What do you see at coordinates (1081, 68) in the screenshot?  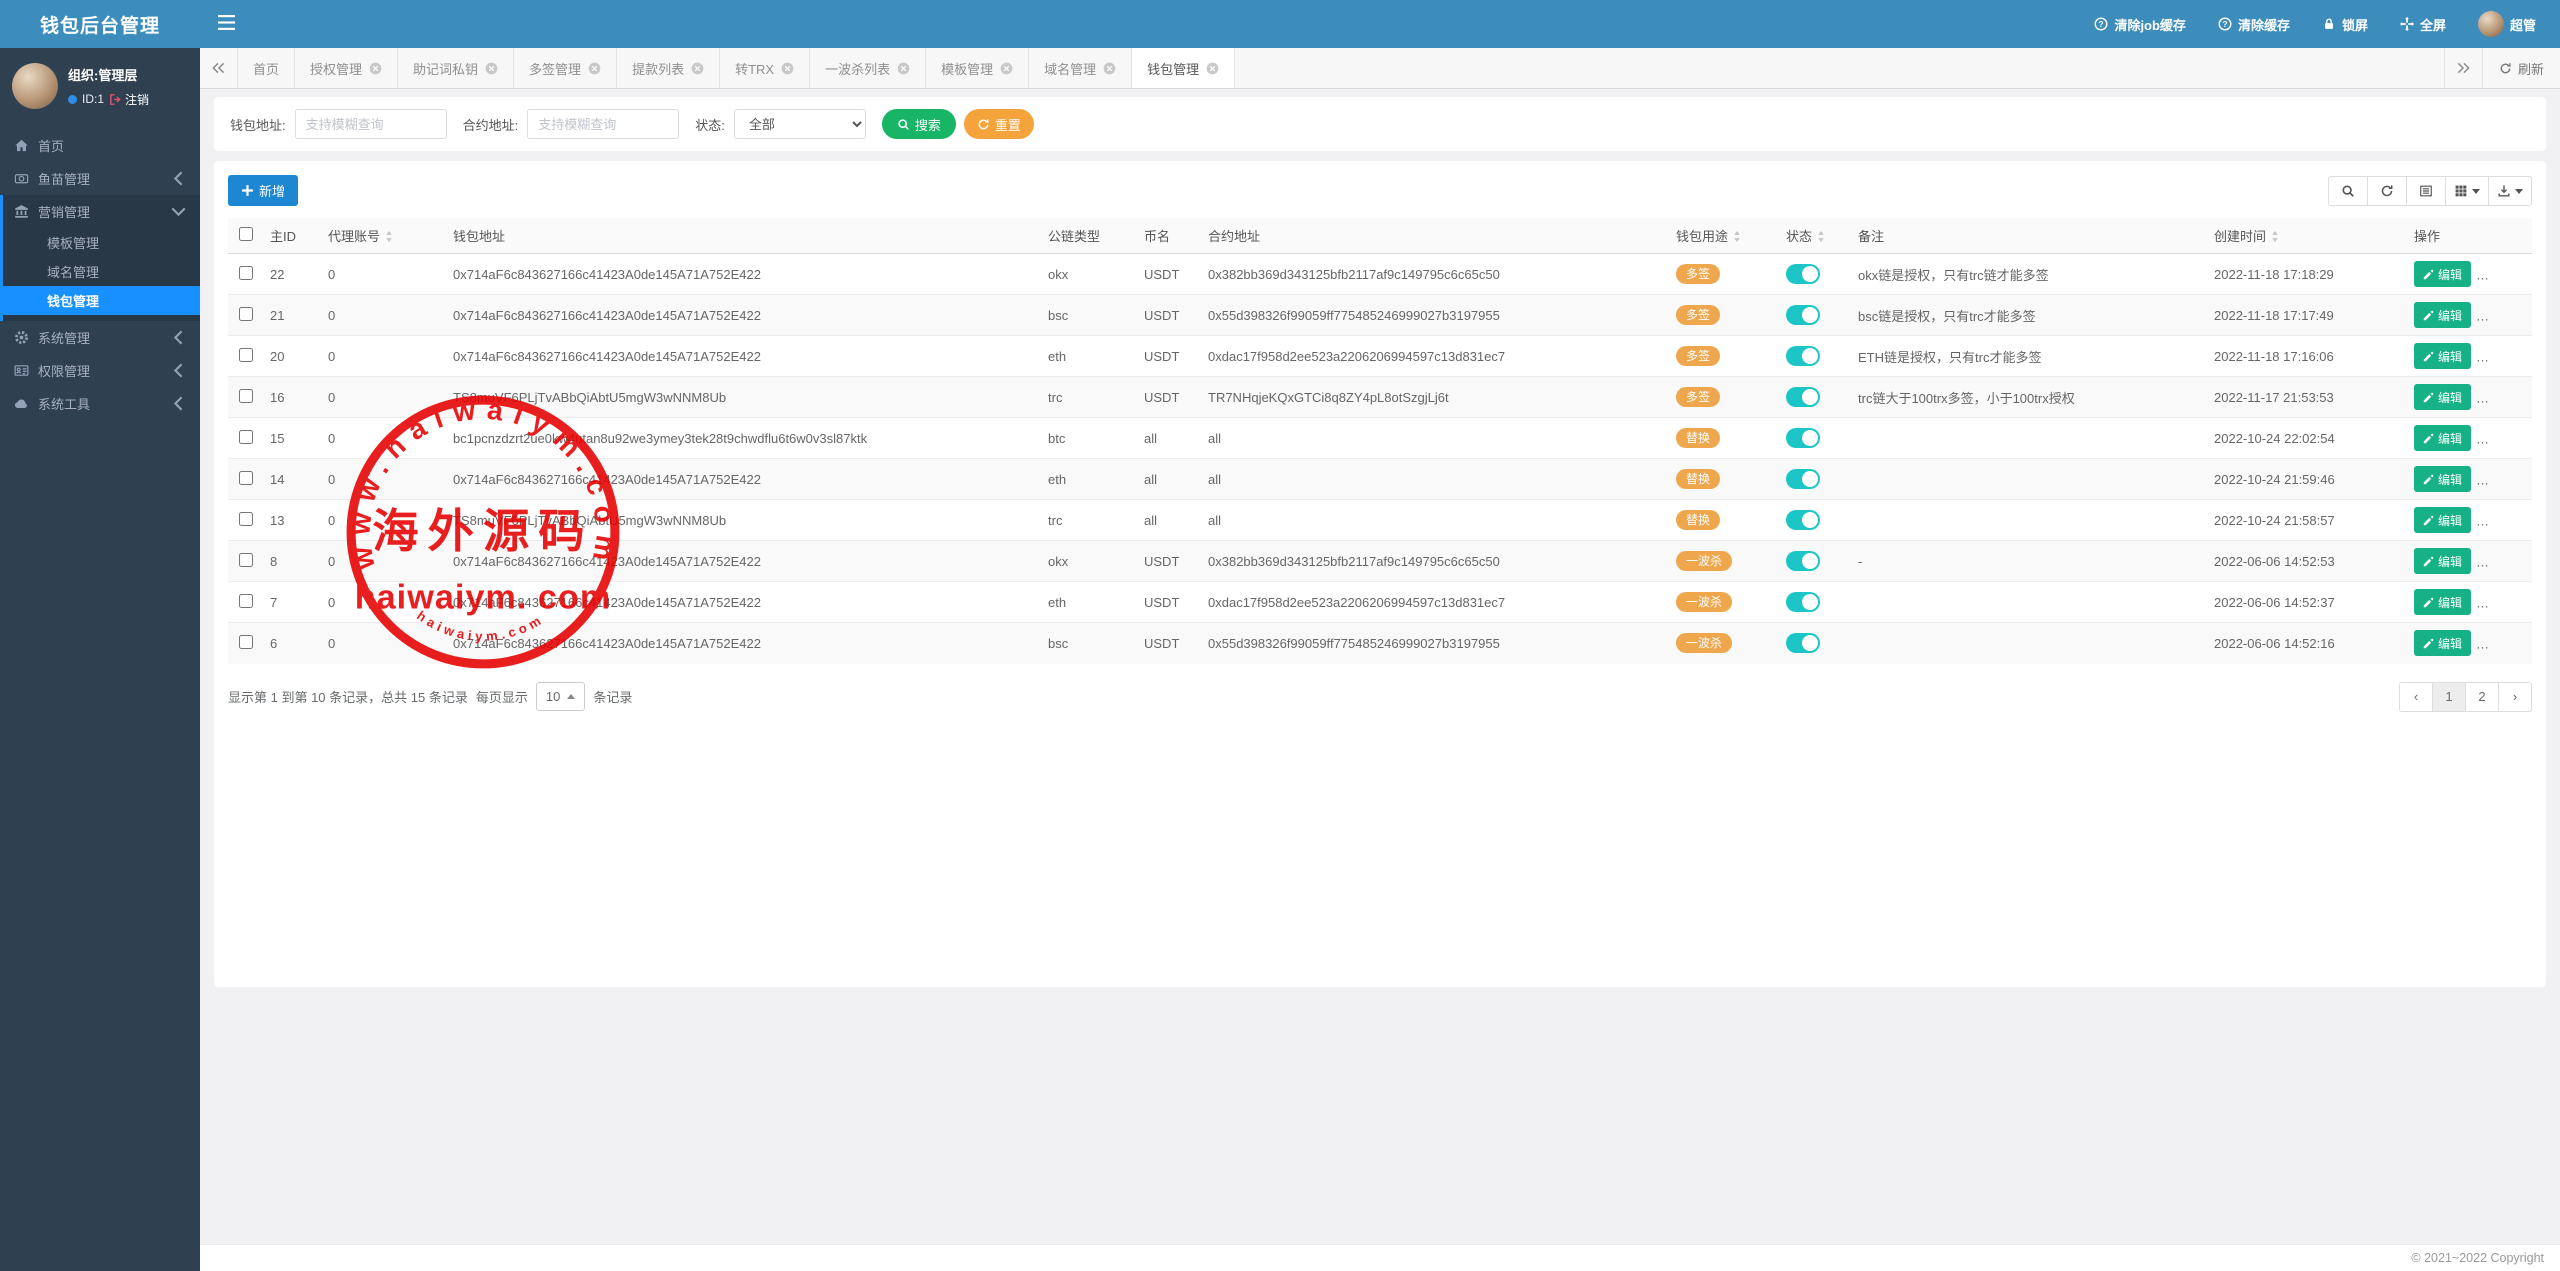 I see `tab-domains: 域名管理` at bounding box center [1081, 68].